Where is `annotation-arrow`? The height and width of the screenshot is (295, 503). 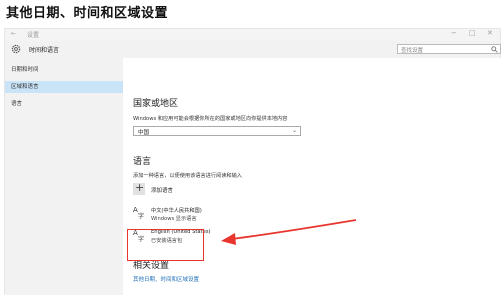
annotation-arrow is located at coordinates (289, 232).